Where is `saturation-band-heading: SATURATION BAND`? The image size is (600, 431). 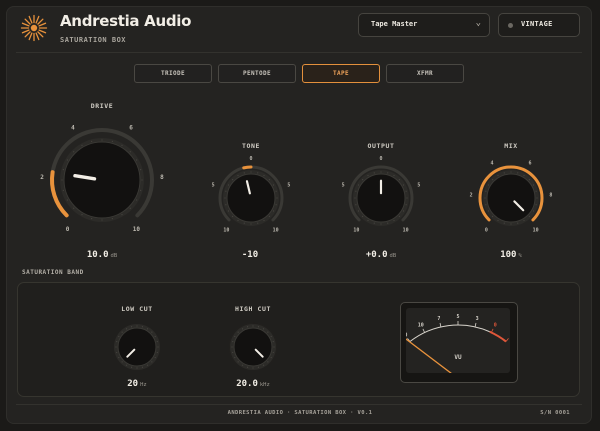
saturation-band-heading: SATURATION BAND is located at coordinates (53, 272).